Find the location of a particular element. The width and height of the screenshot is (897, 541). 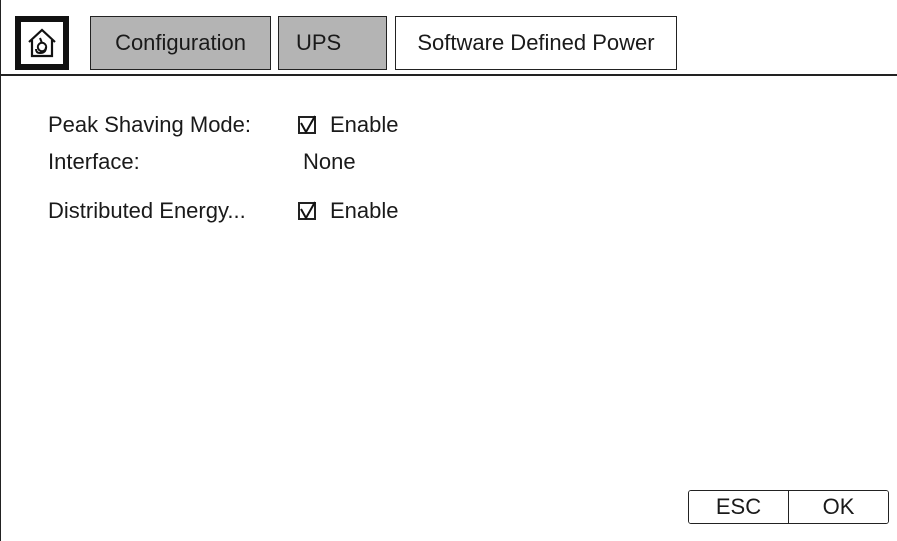

distributed-energy-control: Enable is located at coordinates (348, 211).